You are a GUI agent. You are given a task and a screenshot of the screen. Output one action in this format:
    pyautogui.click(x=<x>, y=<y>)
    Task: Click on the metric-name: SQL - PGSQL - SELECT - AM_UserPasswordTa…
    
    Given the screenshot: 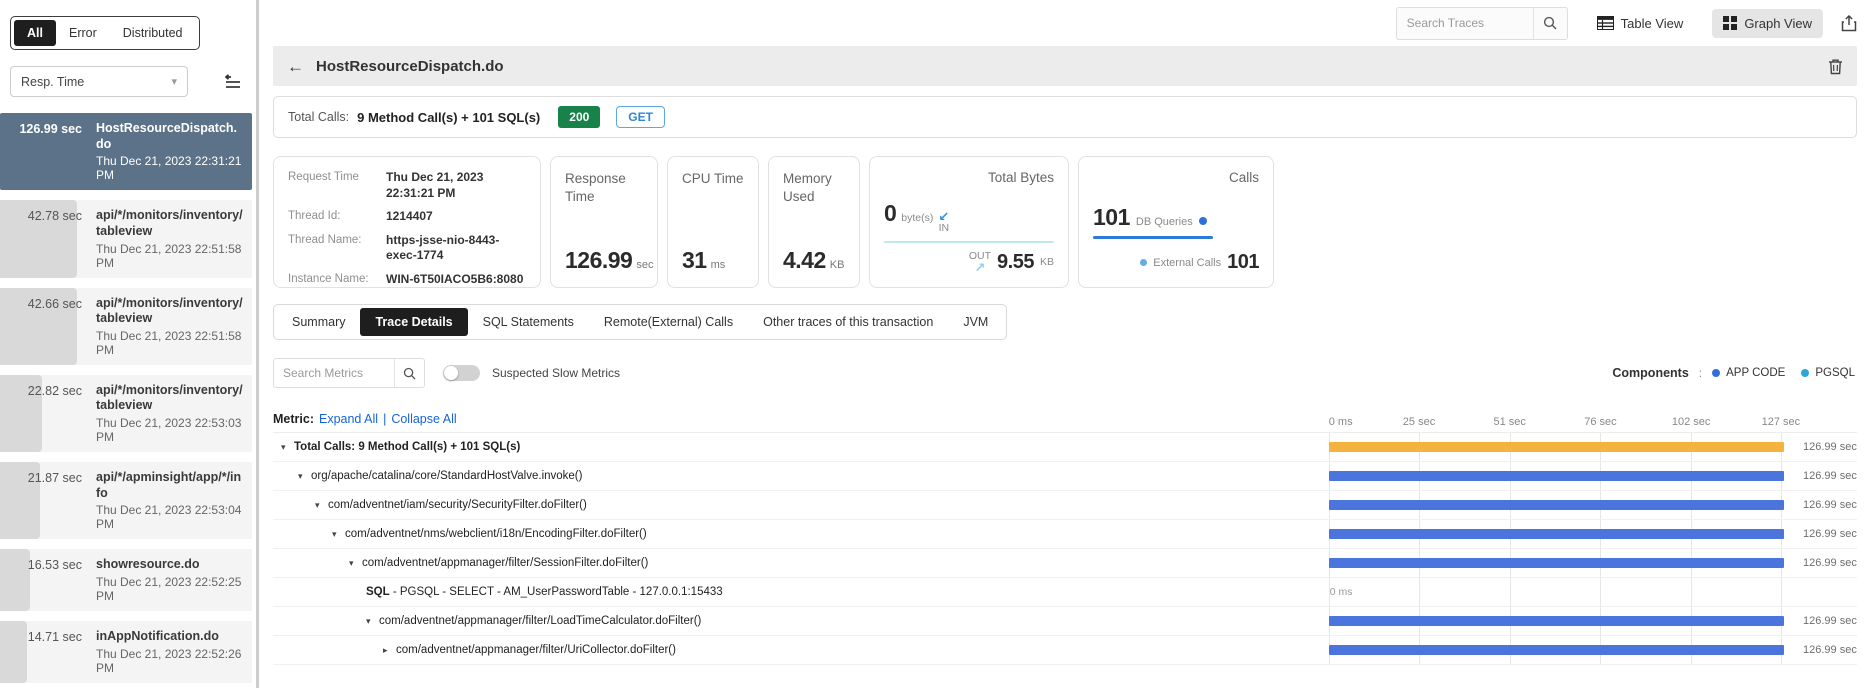 What is the action you would take?
    pyautogui.click(x=544, y=592)
    